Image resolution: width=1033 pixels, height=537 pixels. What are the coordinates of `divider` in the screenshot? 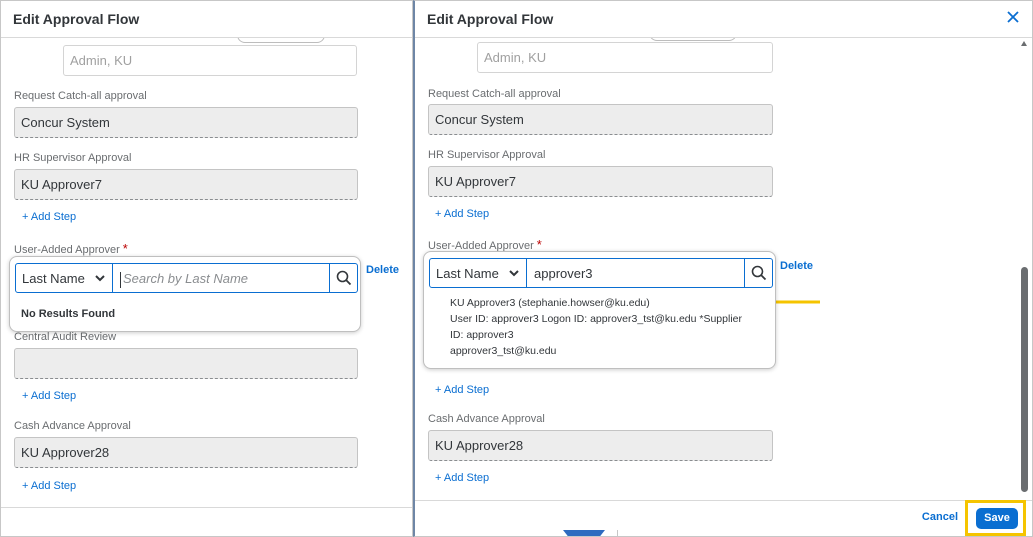 It's located at (617, 533).